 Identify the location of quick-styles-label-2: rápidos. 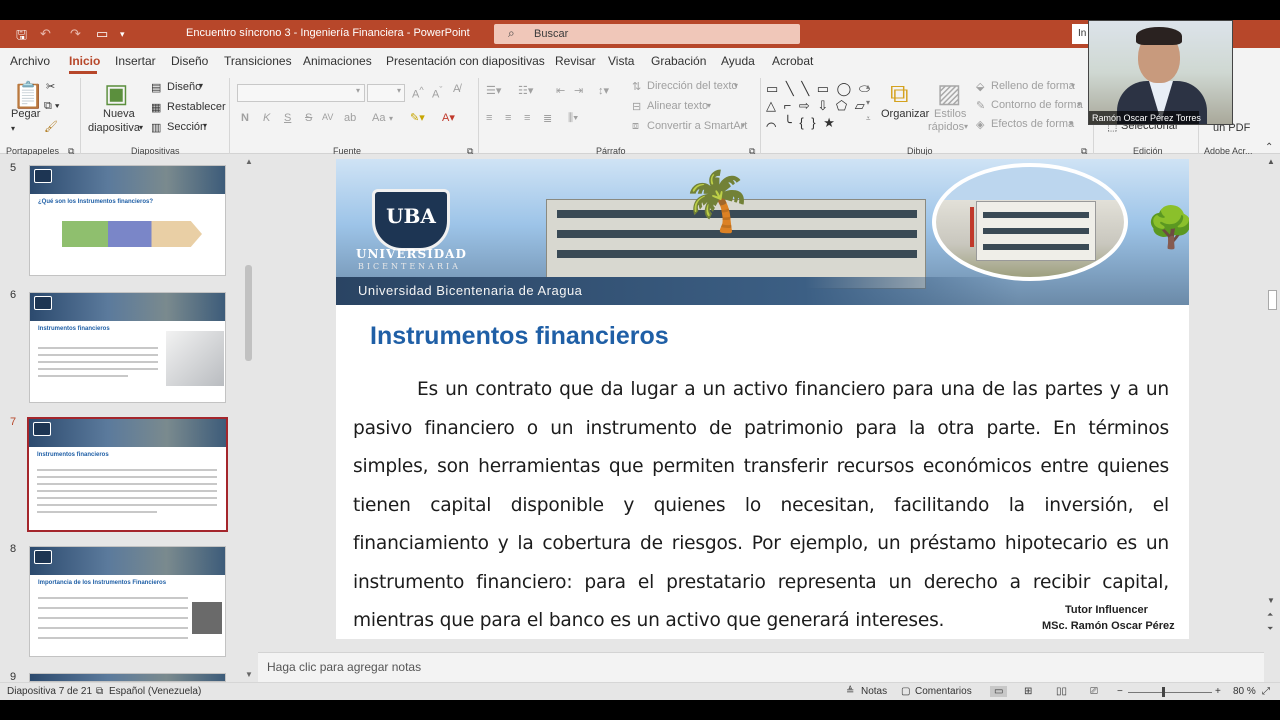
(946, 127).